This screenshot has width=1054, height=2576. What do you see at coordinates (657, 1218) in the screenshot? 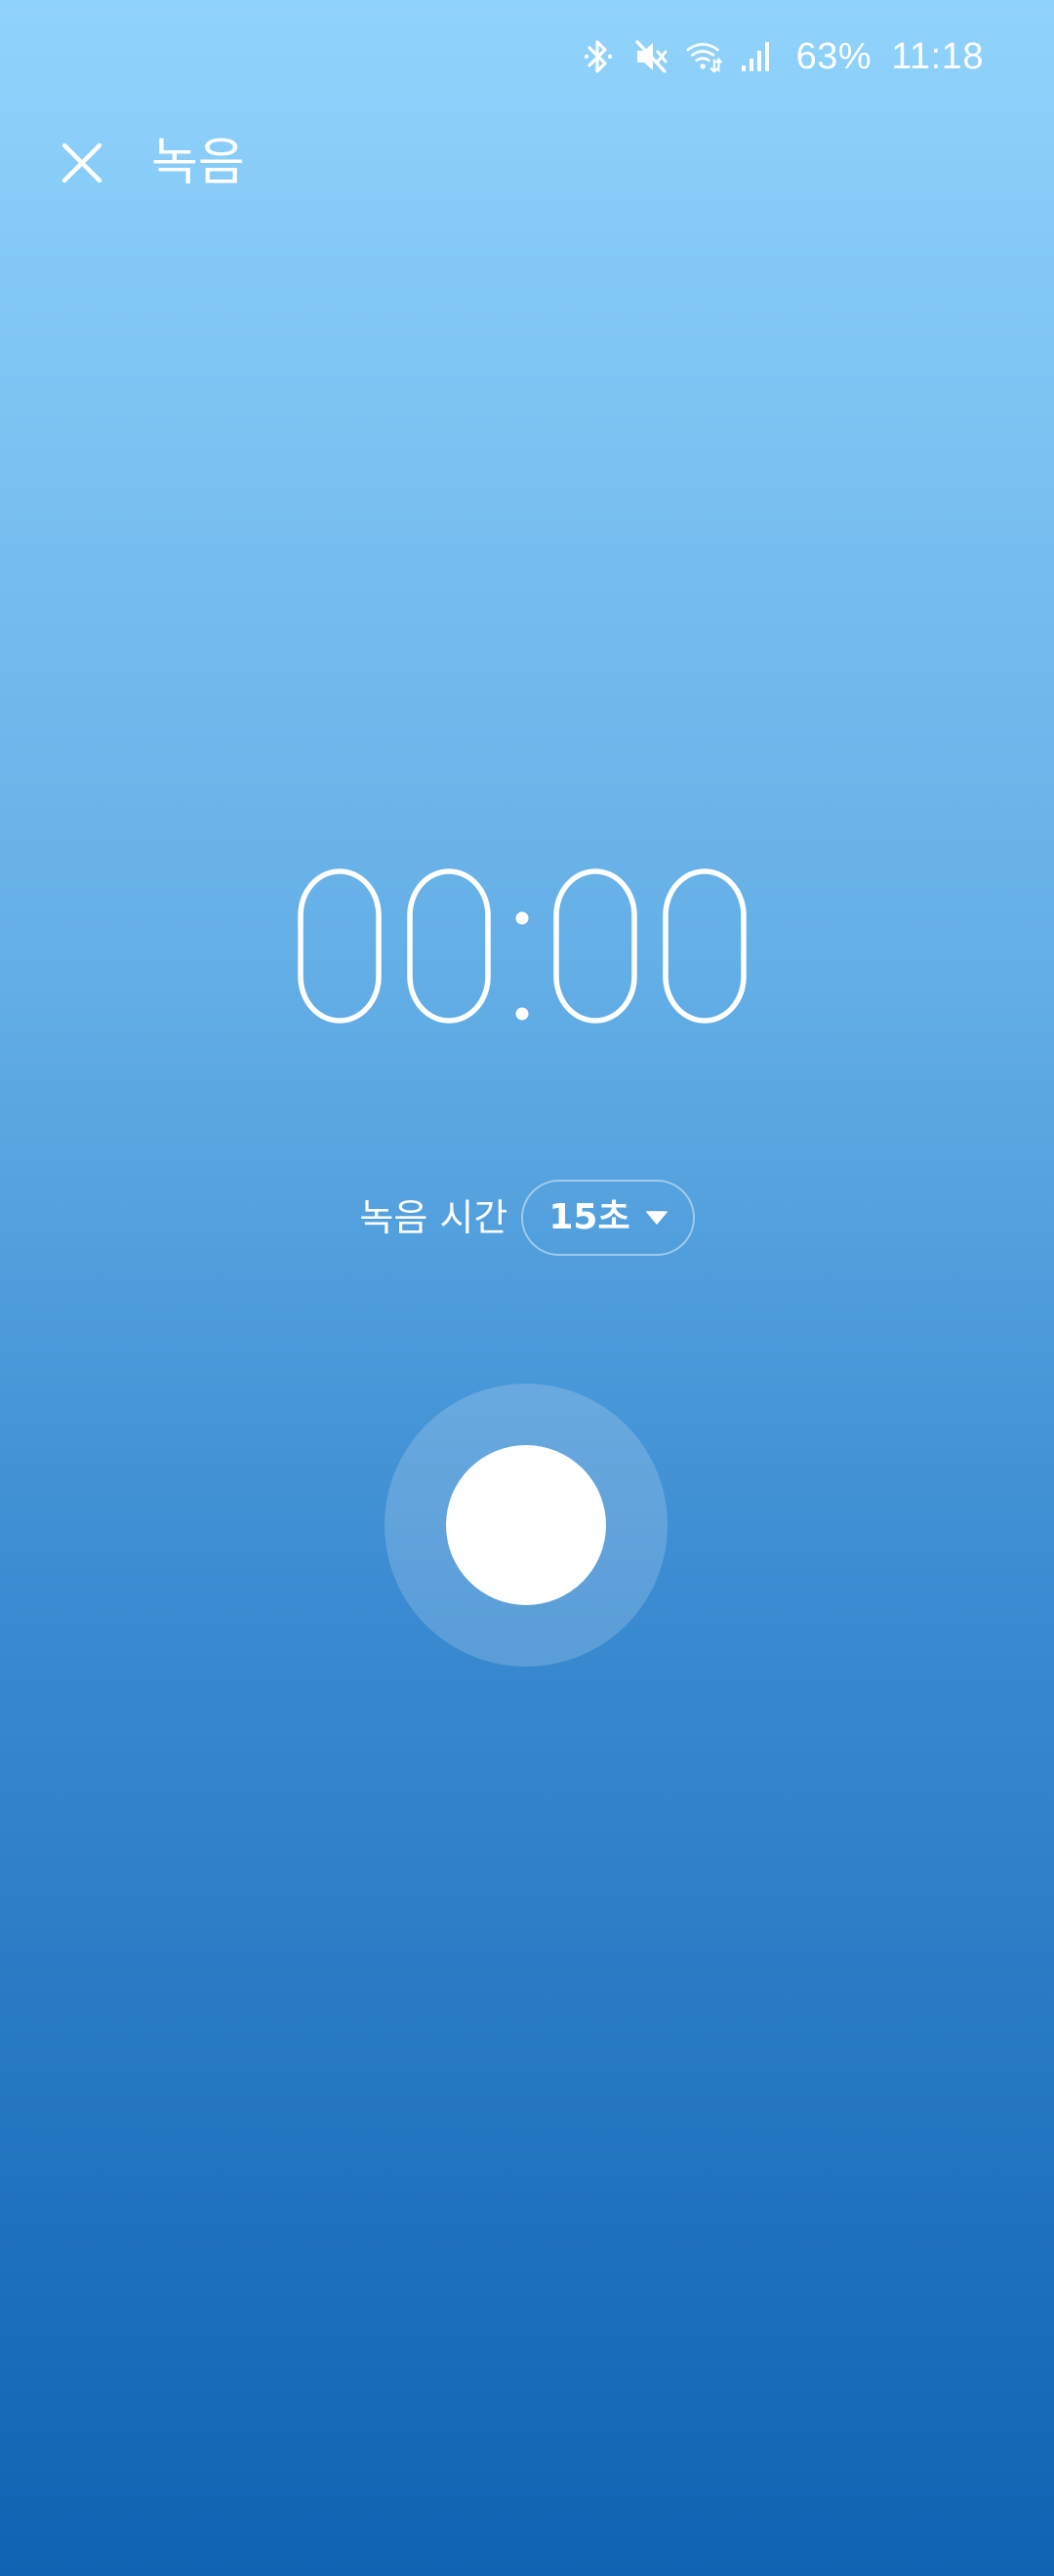
I see `caret-down-icon` at bounding box center [657, 1218].